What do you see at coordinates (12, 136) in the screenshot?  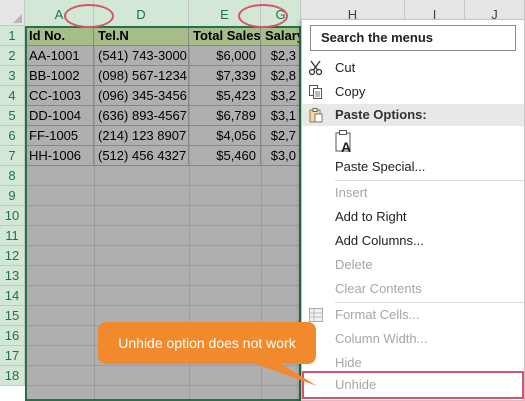 I see `row-header: 6` at bounding box center [12, 136].